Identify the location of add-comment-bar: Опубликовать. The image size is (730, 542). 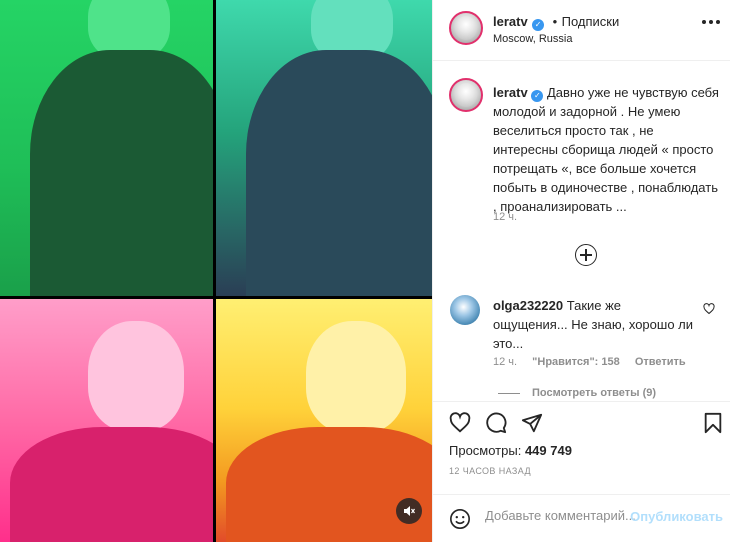
(581, 518).